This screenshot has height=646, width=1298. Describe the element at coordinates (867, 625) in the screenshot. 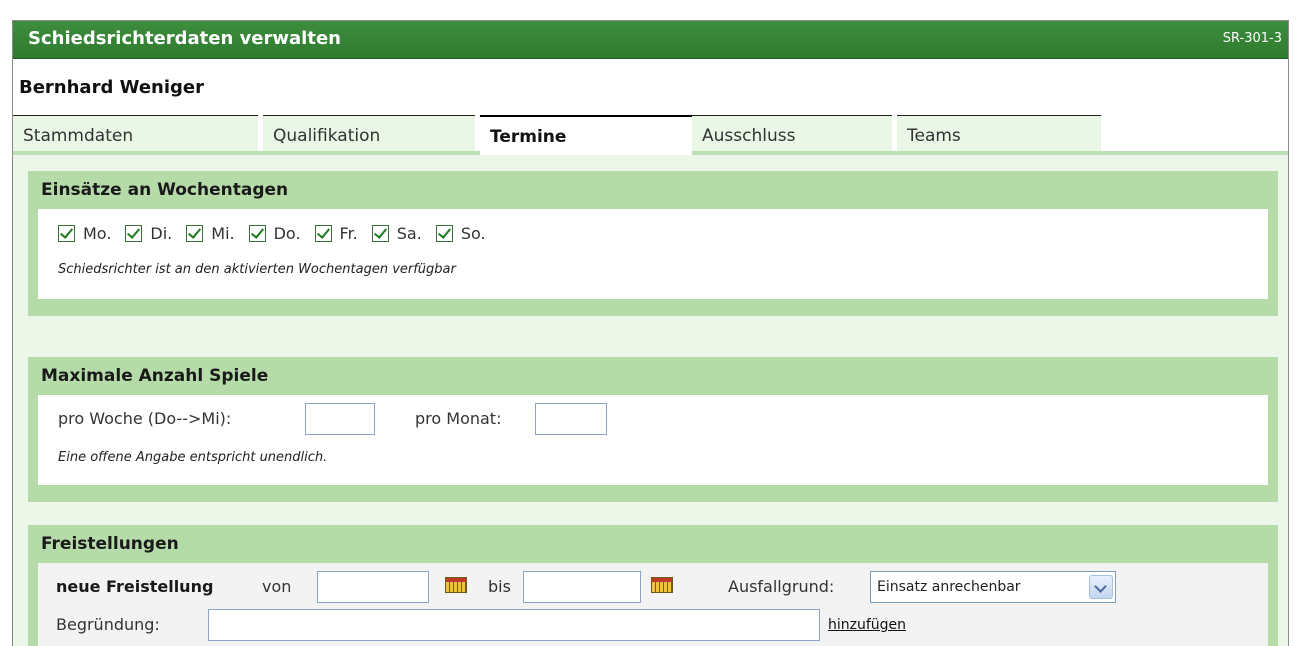

I see `add-exemption-link: hinzufügen` at that location.